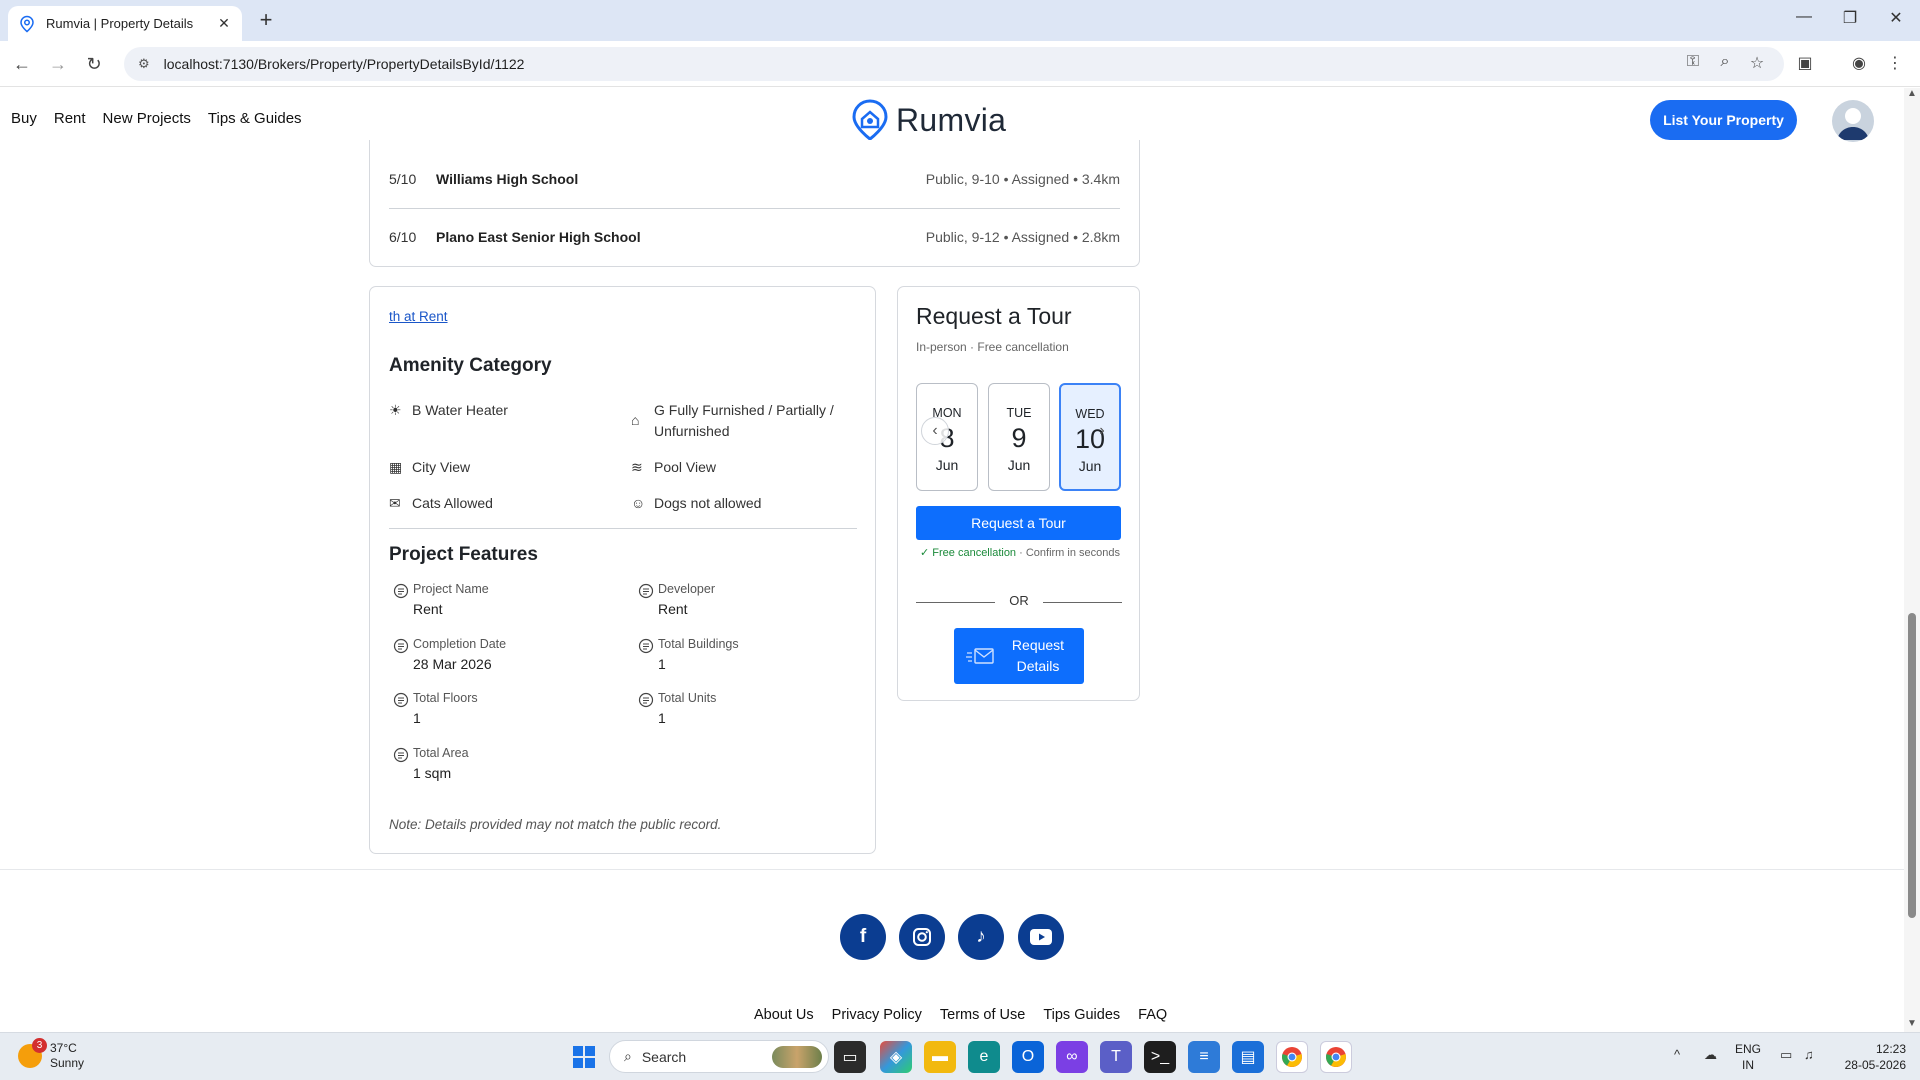 This screenshot has height=1080, width=1920. What do you see at coordinates (538, 237) in the screenshot?
I see `school-name: Plano East Senior High School` at bounding box center [538, 237].